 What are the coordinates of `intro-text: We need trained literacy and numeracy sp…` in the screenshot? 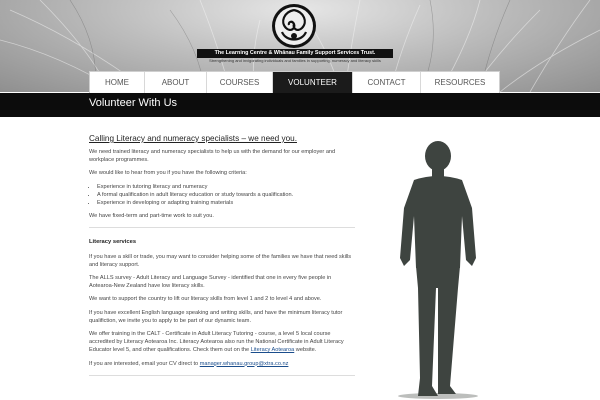 It's located at (212, 156).